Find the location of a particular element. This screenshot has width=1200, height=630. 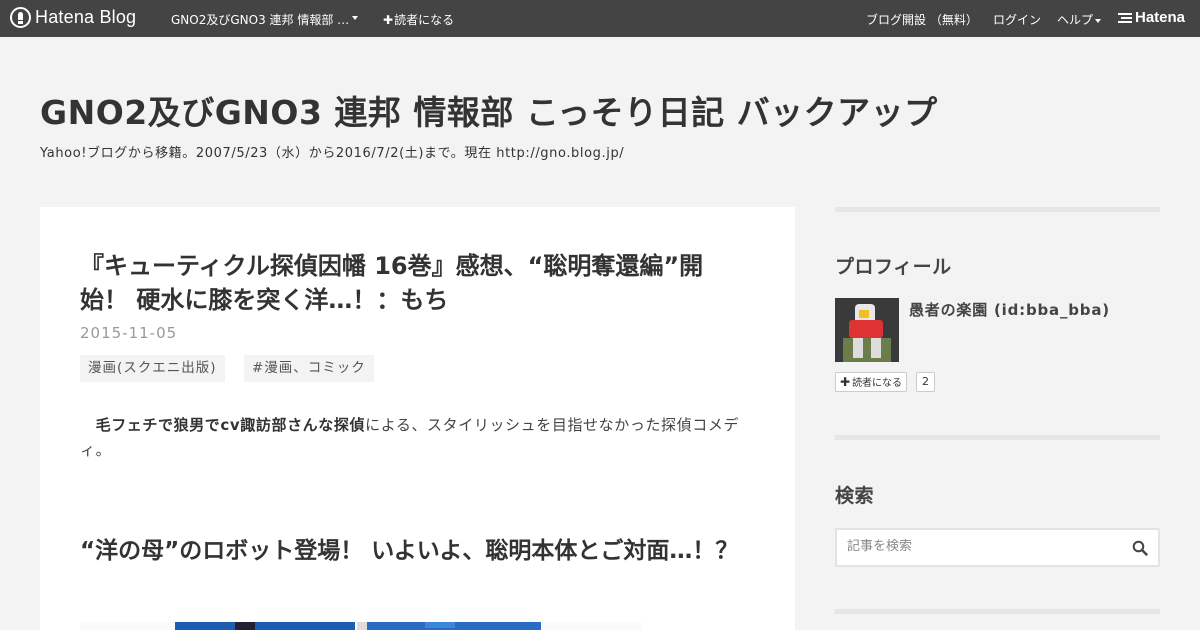

logo-text: Hatena Blog is located at coordinates (86, 17).